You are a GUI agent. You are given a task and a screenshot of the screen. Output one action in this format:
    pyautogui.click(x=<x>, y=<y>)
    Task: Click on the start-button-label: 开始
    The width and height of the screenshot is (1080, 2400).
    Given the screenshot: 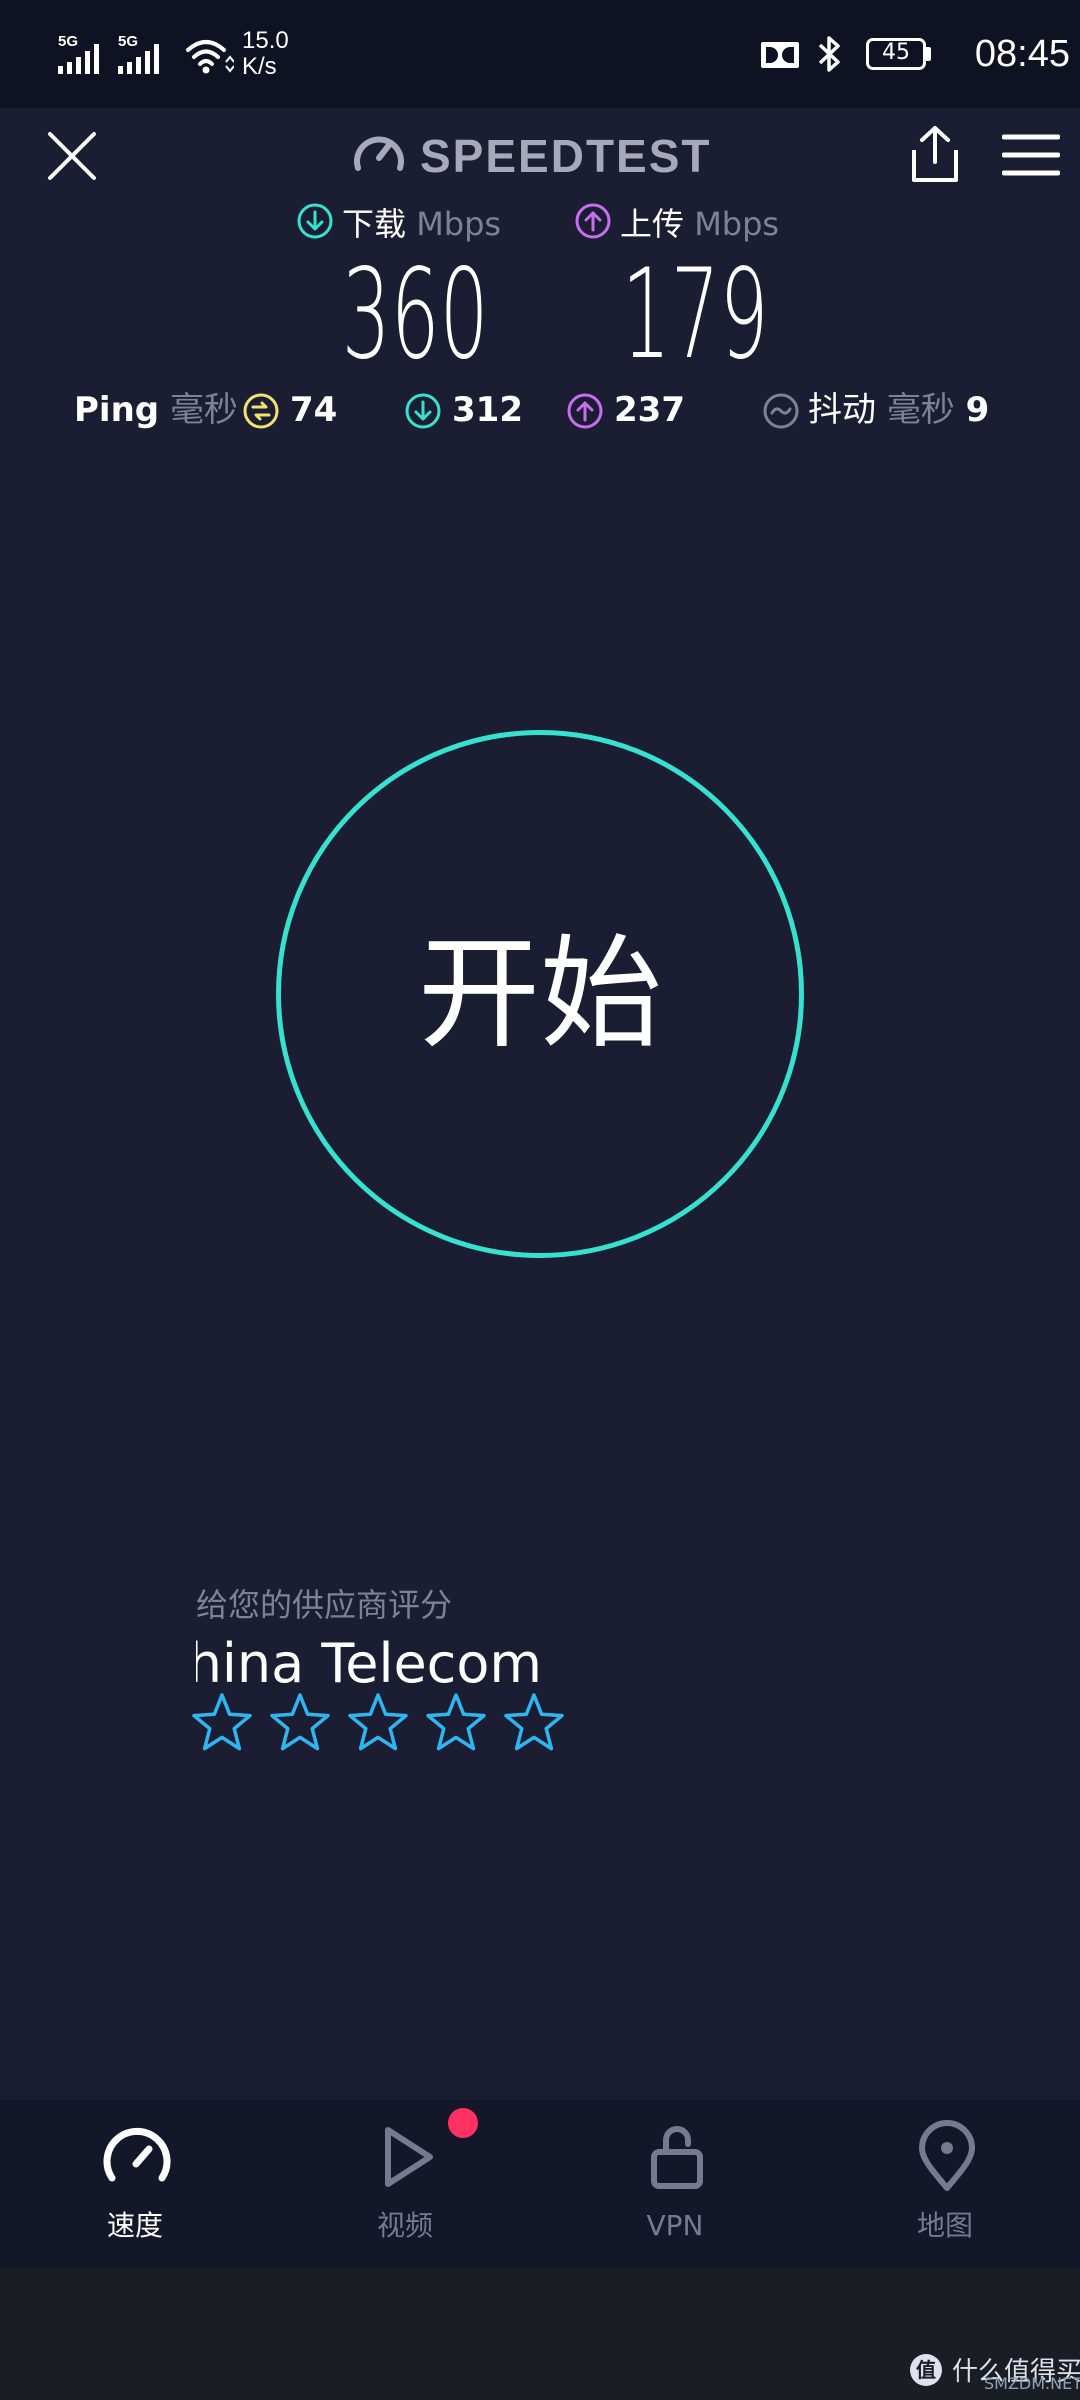 What is the action you would take?
    pyautogui.click(x=540, y=994)
    